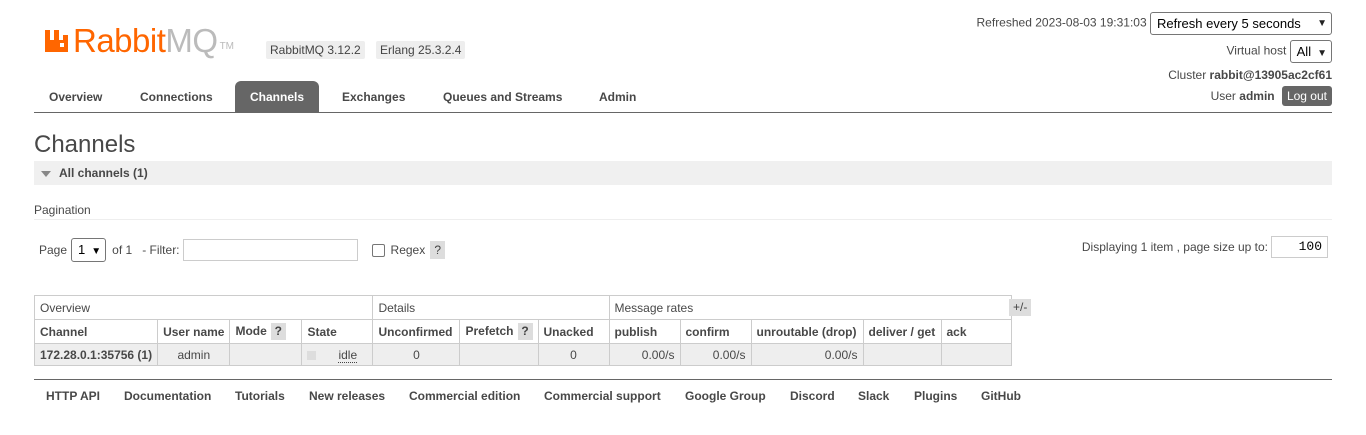  What do you see at coordinates (617, 96) in the screenshot?
I see `tab-admin: Admin` at bounding box center [617, 96].